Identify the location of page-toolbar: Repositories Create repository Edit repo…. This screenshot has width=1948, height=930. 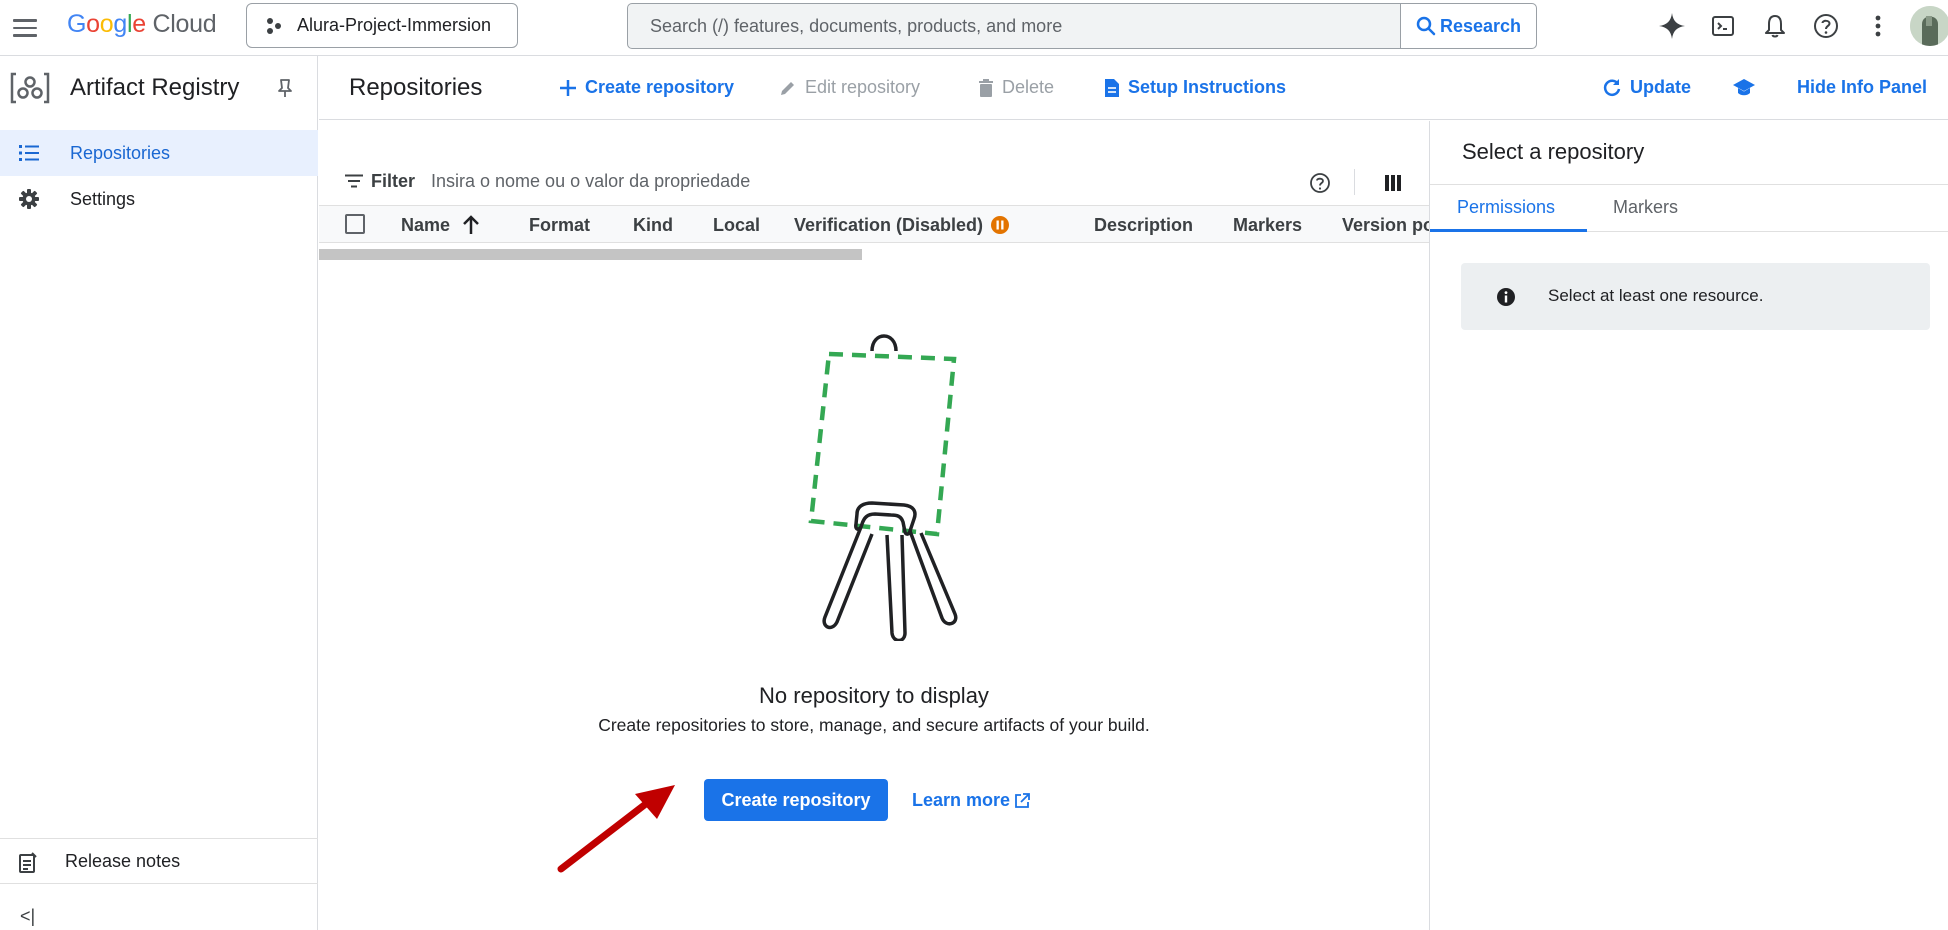
(1133, 88).